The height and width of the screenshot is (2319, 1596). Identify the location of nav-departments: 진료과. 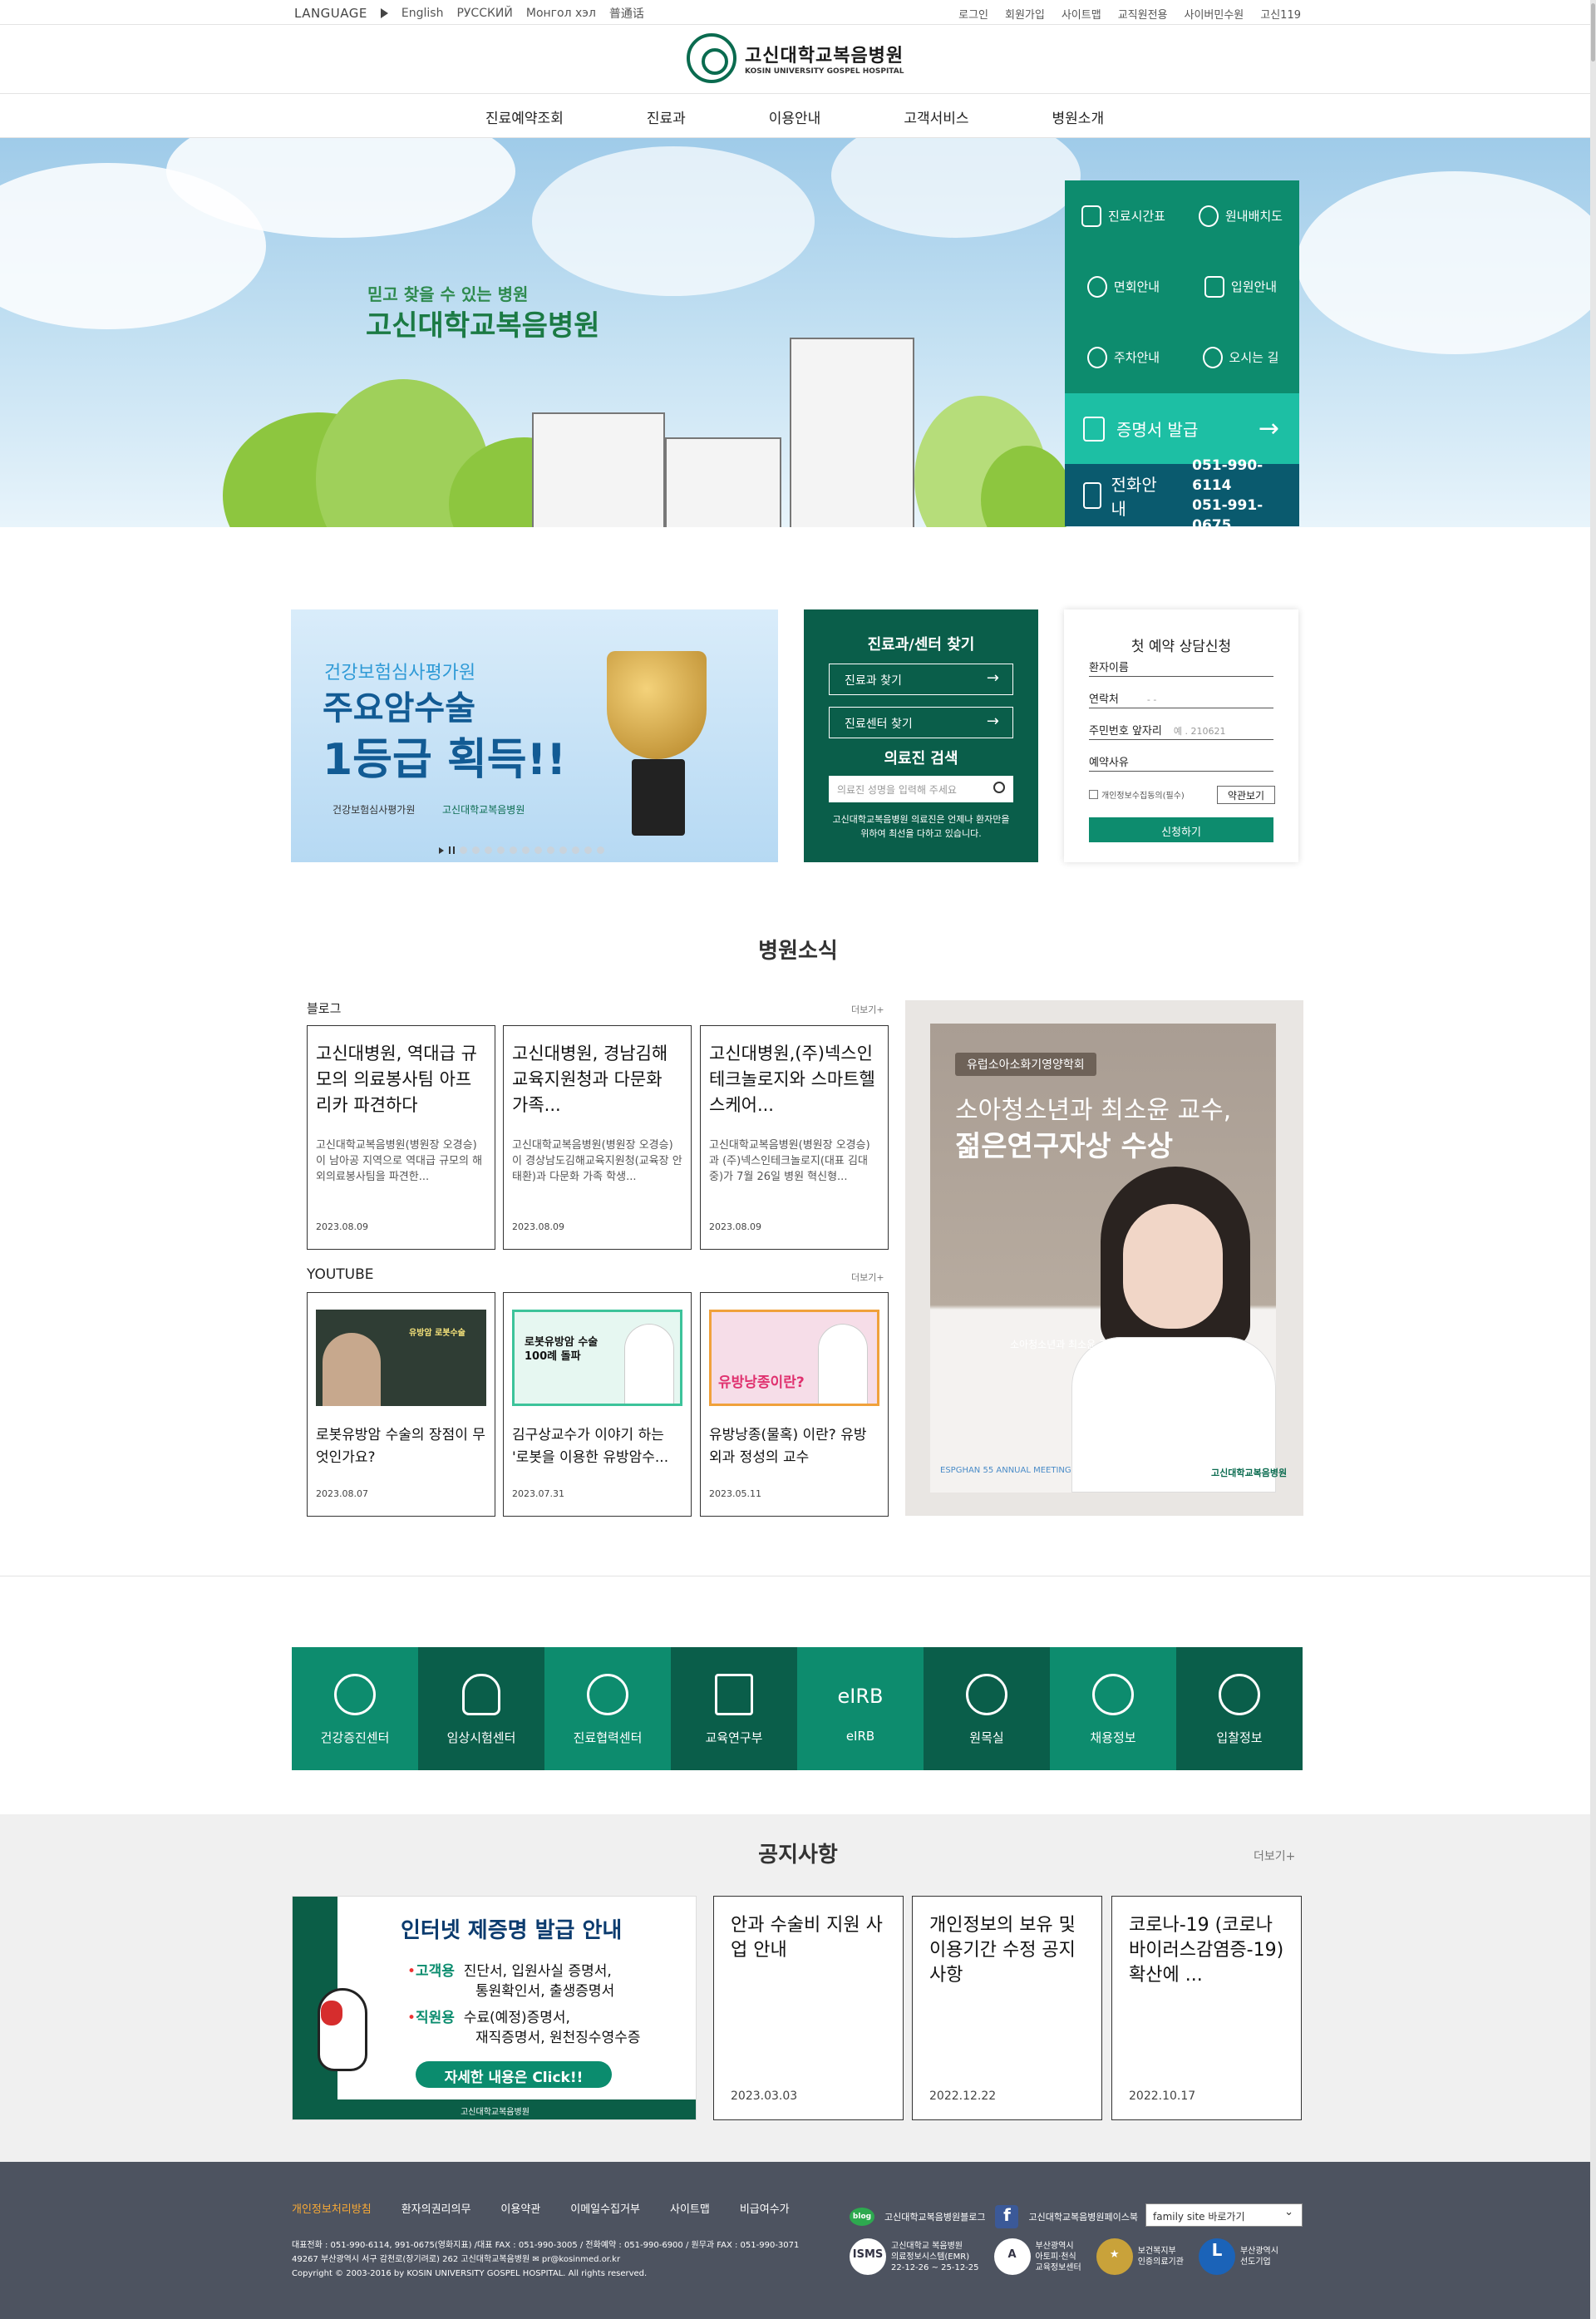
(666, 116).